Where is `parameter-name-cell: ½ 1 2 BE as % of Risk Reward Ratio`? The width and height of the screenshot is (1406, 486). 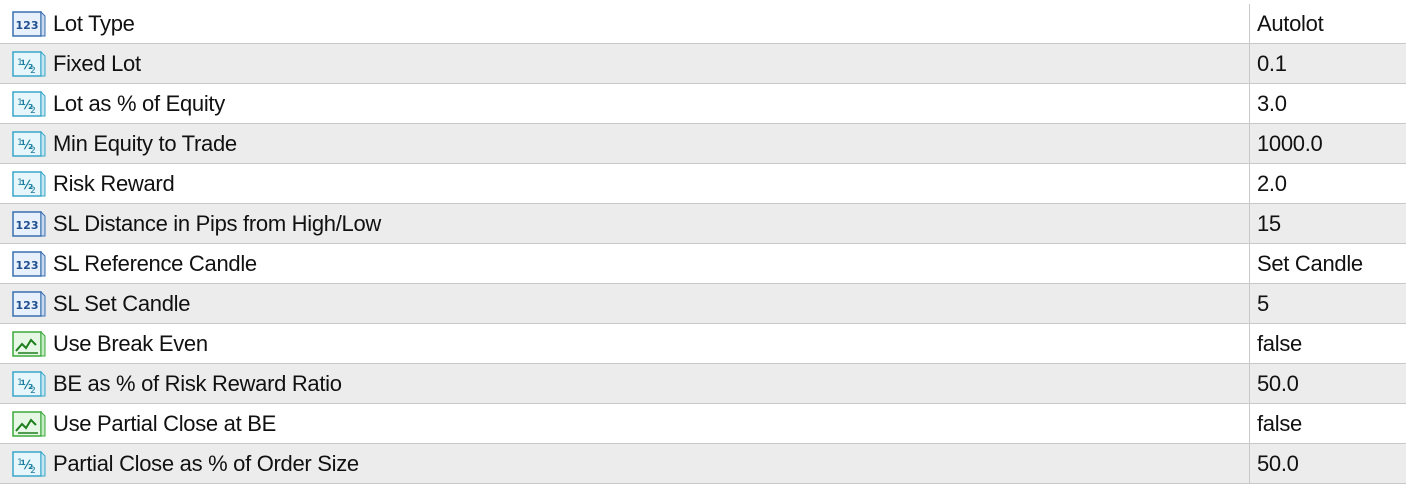
parameter-name-cell: ½ 1 2 BE as % of Risk Reward Ratio is located at coordinates (625, 383).